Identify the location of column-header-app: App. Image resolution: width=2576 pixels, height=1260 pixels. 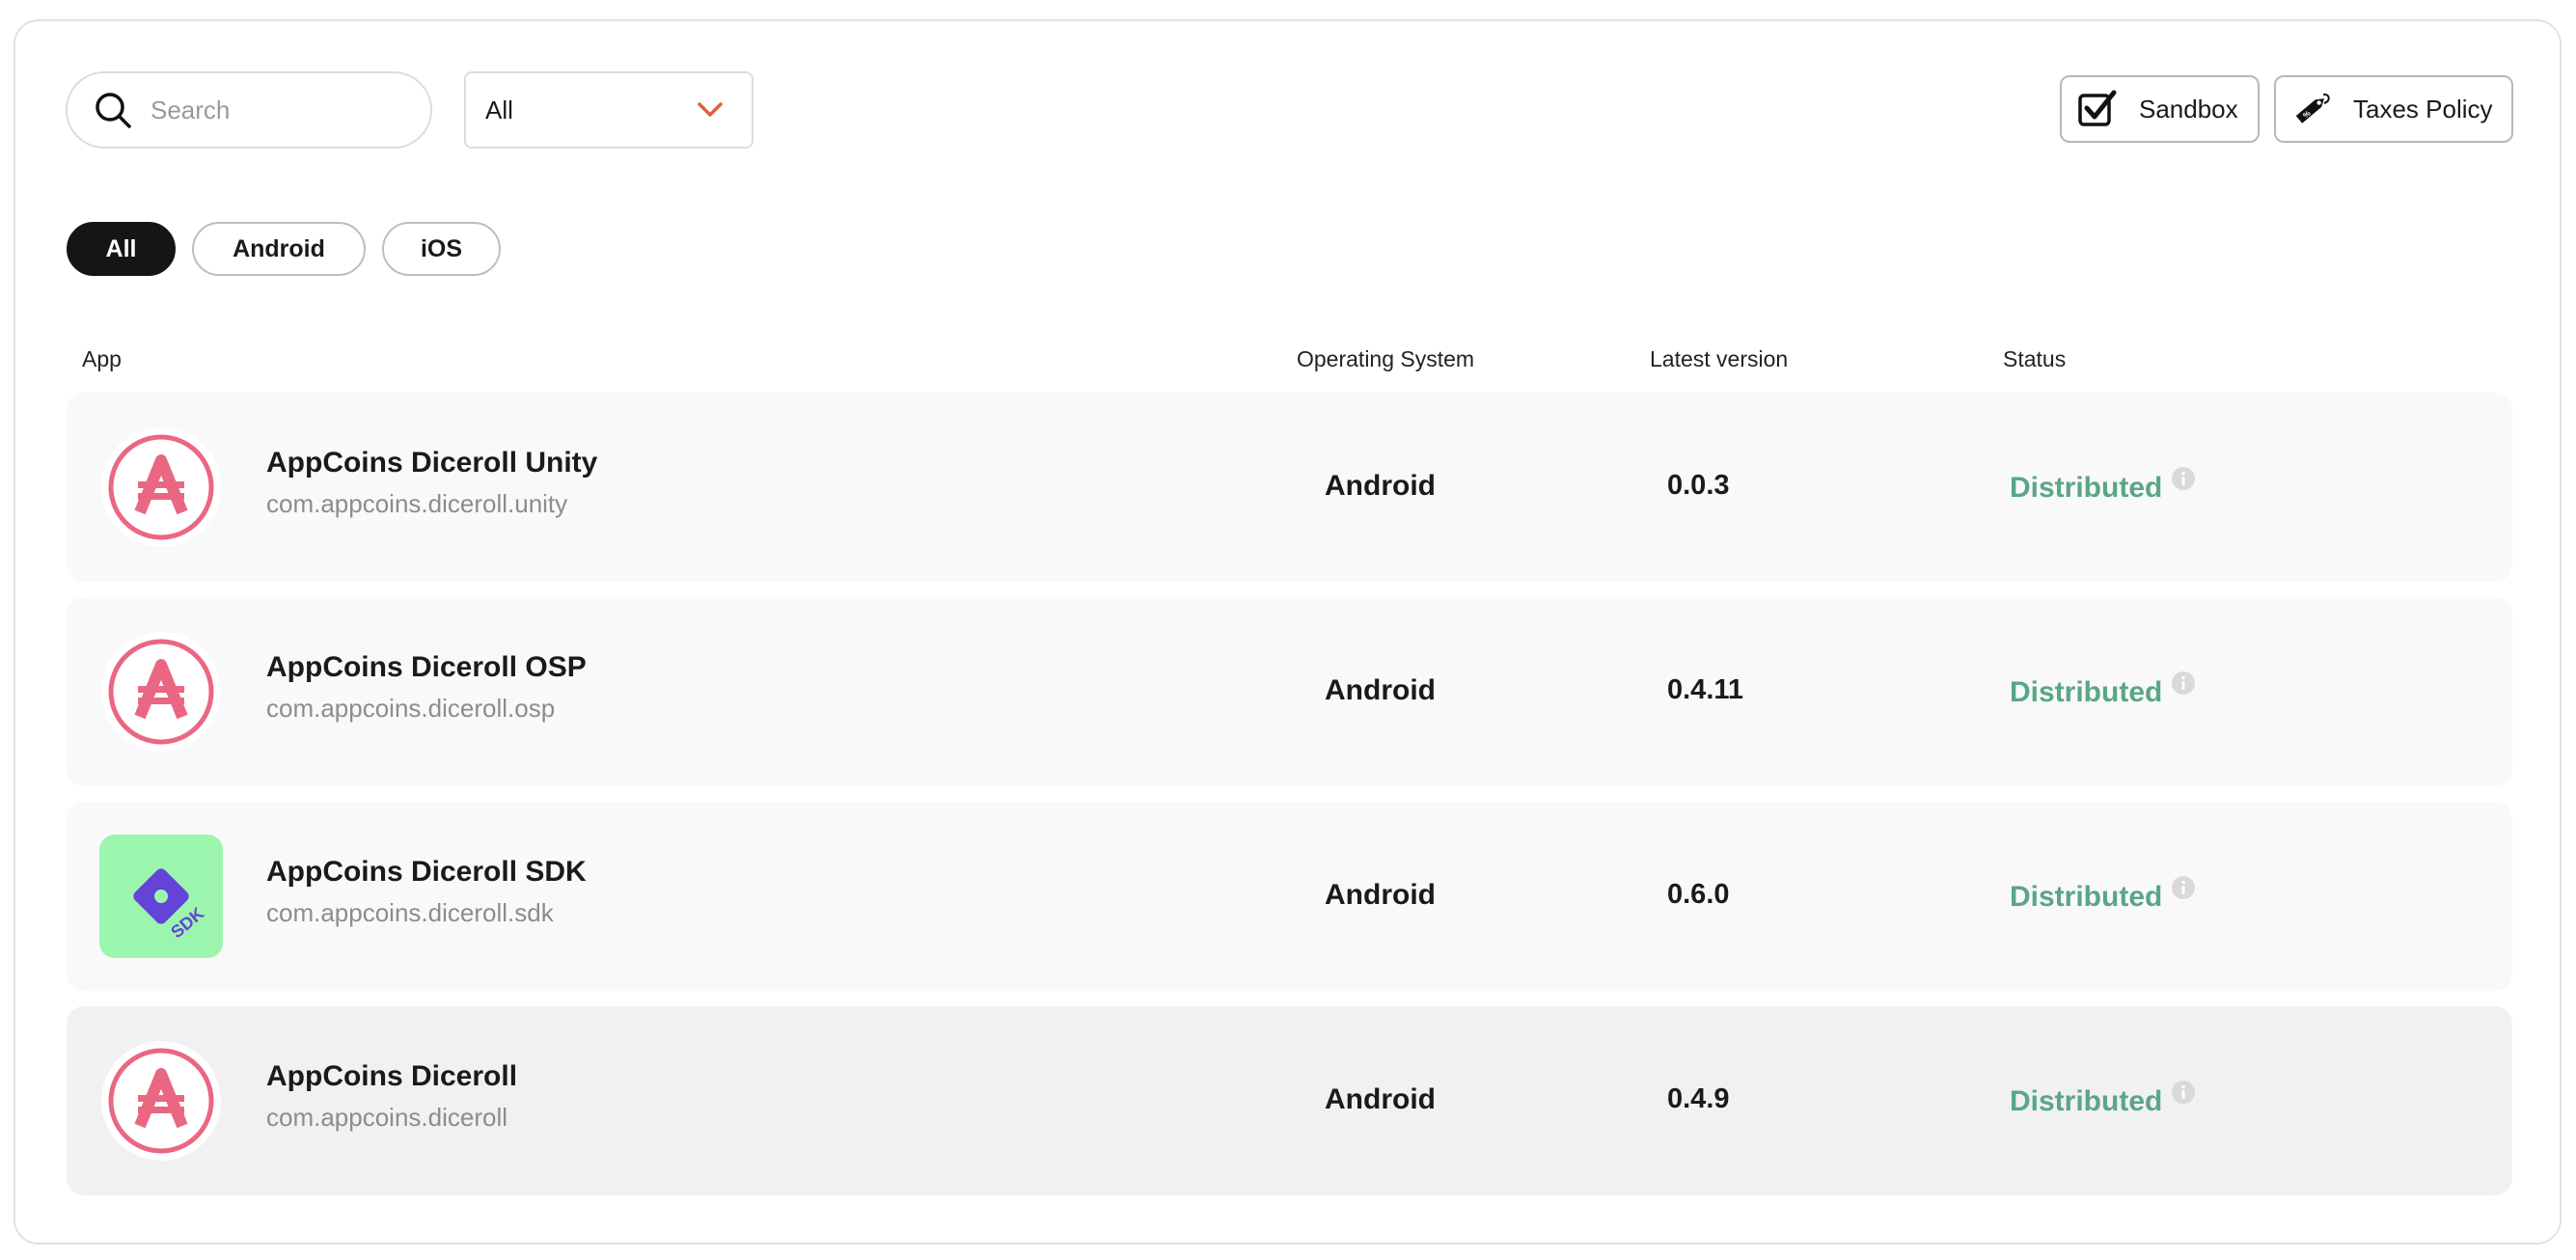
(102, 359).